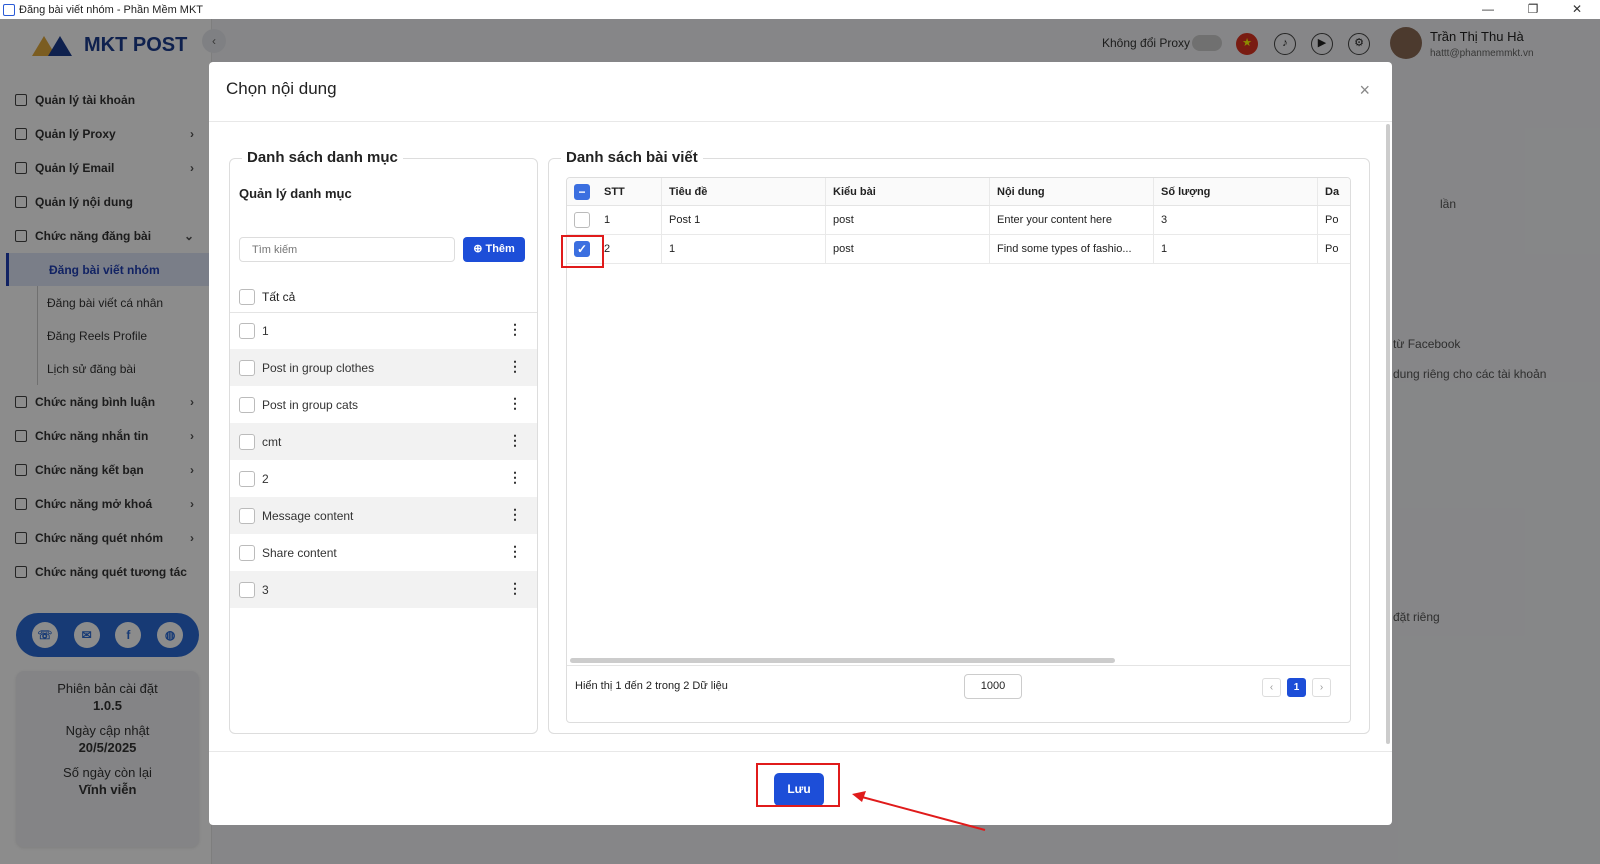  Describe the element at coordinates (919, 811) in the screenshot. I see `annotation-arrow` at that location.